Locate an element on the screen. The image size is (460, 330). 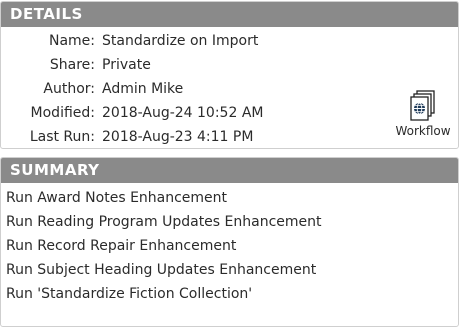
details-header: DETAILS is located at coordinates (229, 14).